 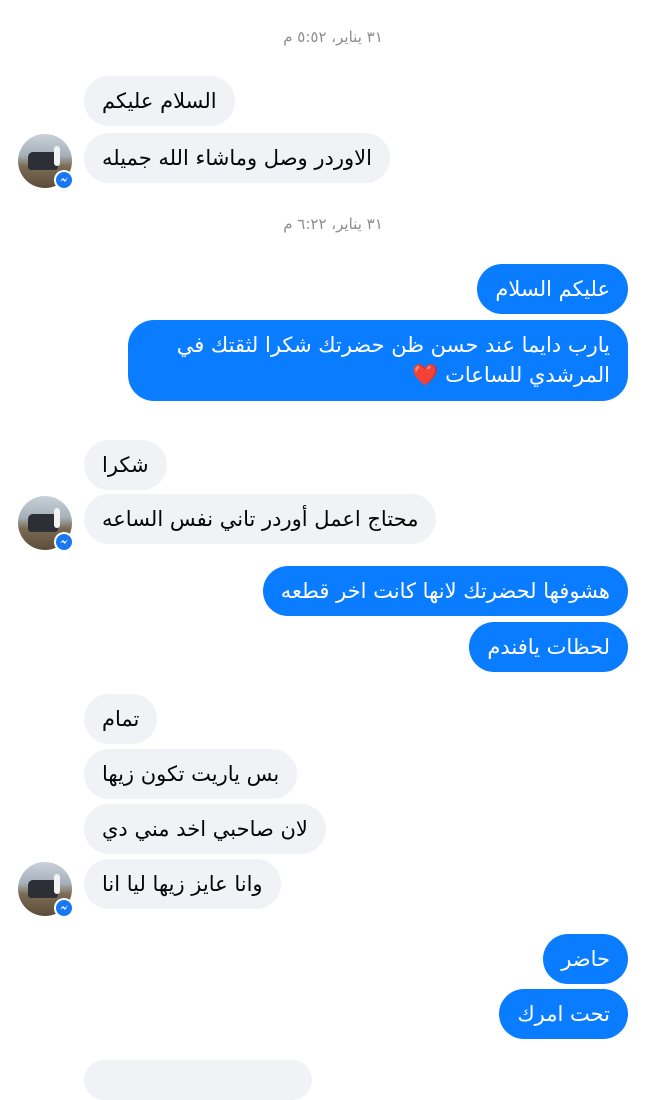 I want to click on incoming-message: لان صاحبي اخد مني دي, so click(x=205, y=829).